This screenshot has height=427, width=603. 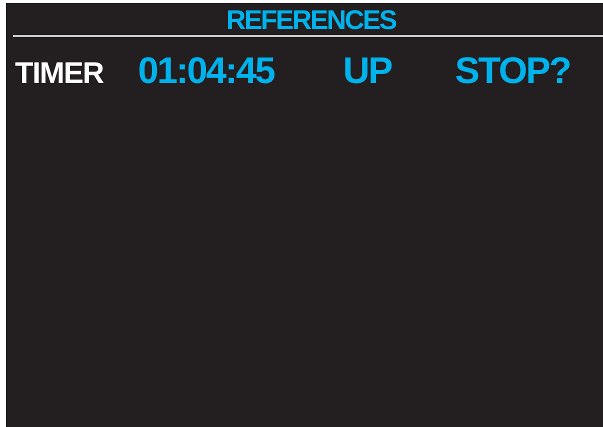 I want to click on stop-prompt: STOP?, so click(x=512, y=71).